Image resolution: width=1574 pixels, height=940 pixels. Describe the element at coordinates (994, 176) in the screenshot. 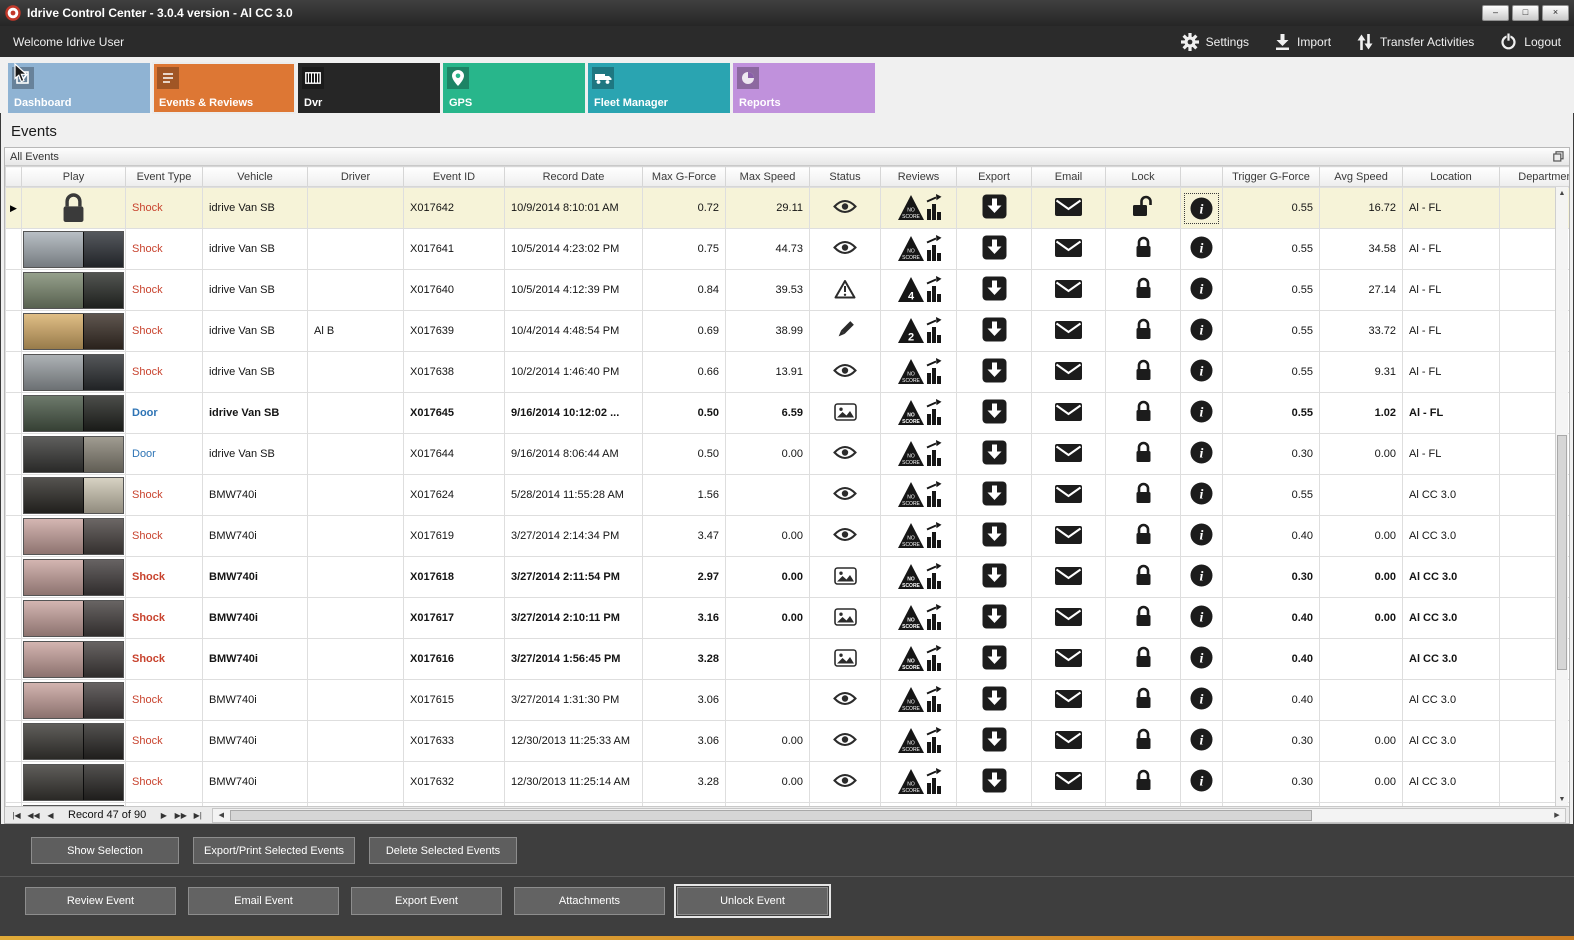

I see `column-header: Export` at that location.